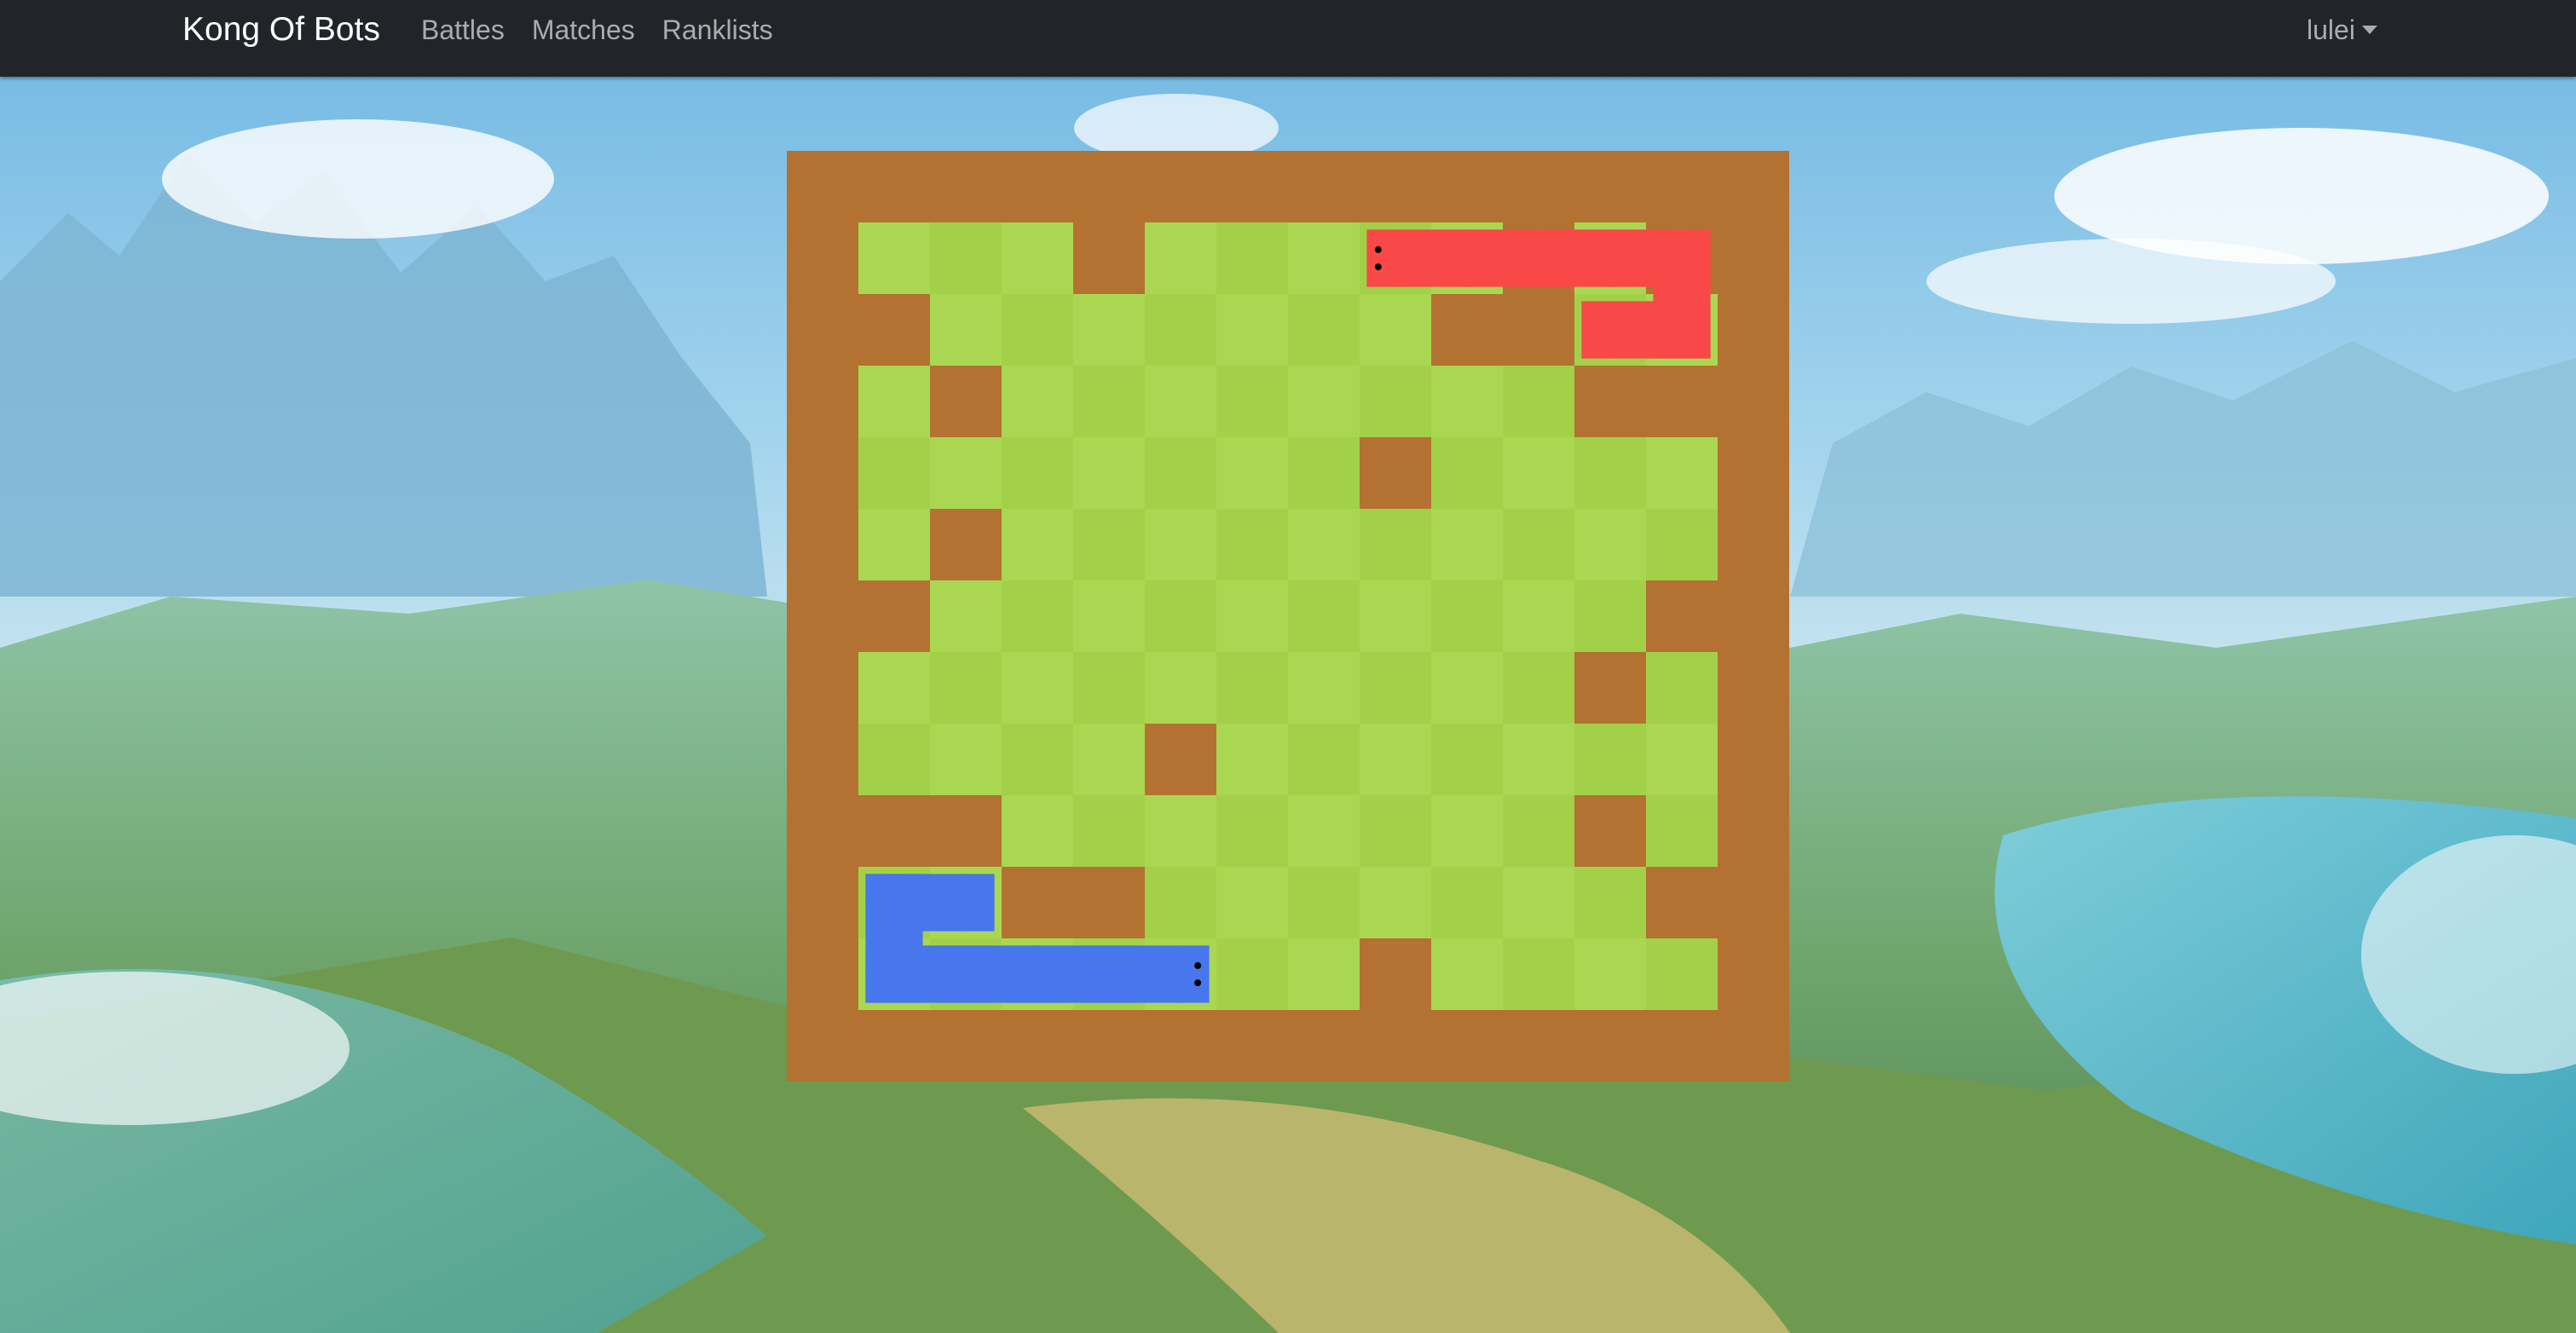 This screenshot has height=1333, width=2576. What do you see at coordinates (281, 30) in the screenshot?
I see `brand-link: Kong Of Bots` at bounding box center [281, 30].